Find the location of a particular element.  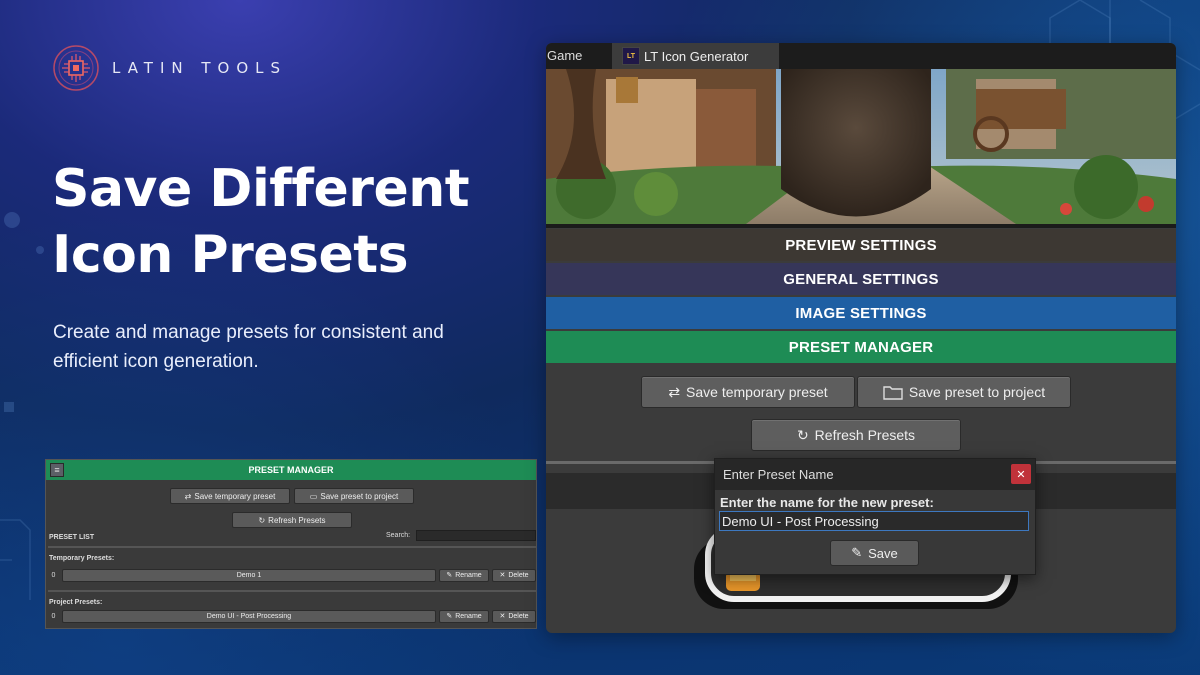

preset-select-button: Demo 1 is located at coordinates (249, 575).